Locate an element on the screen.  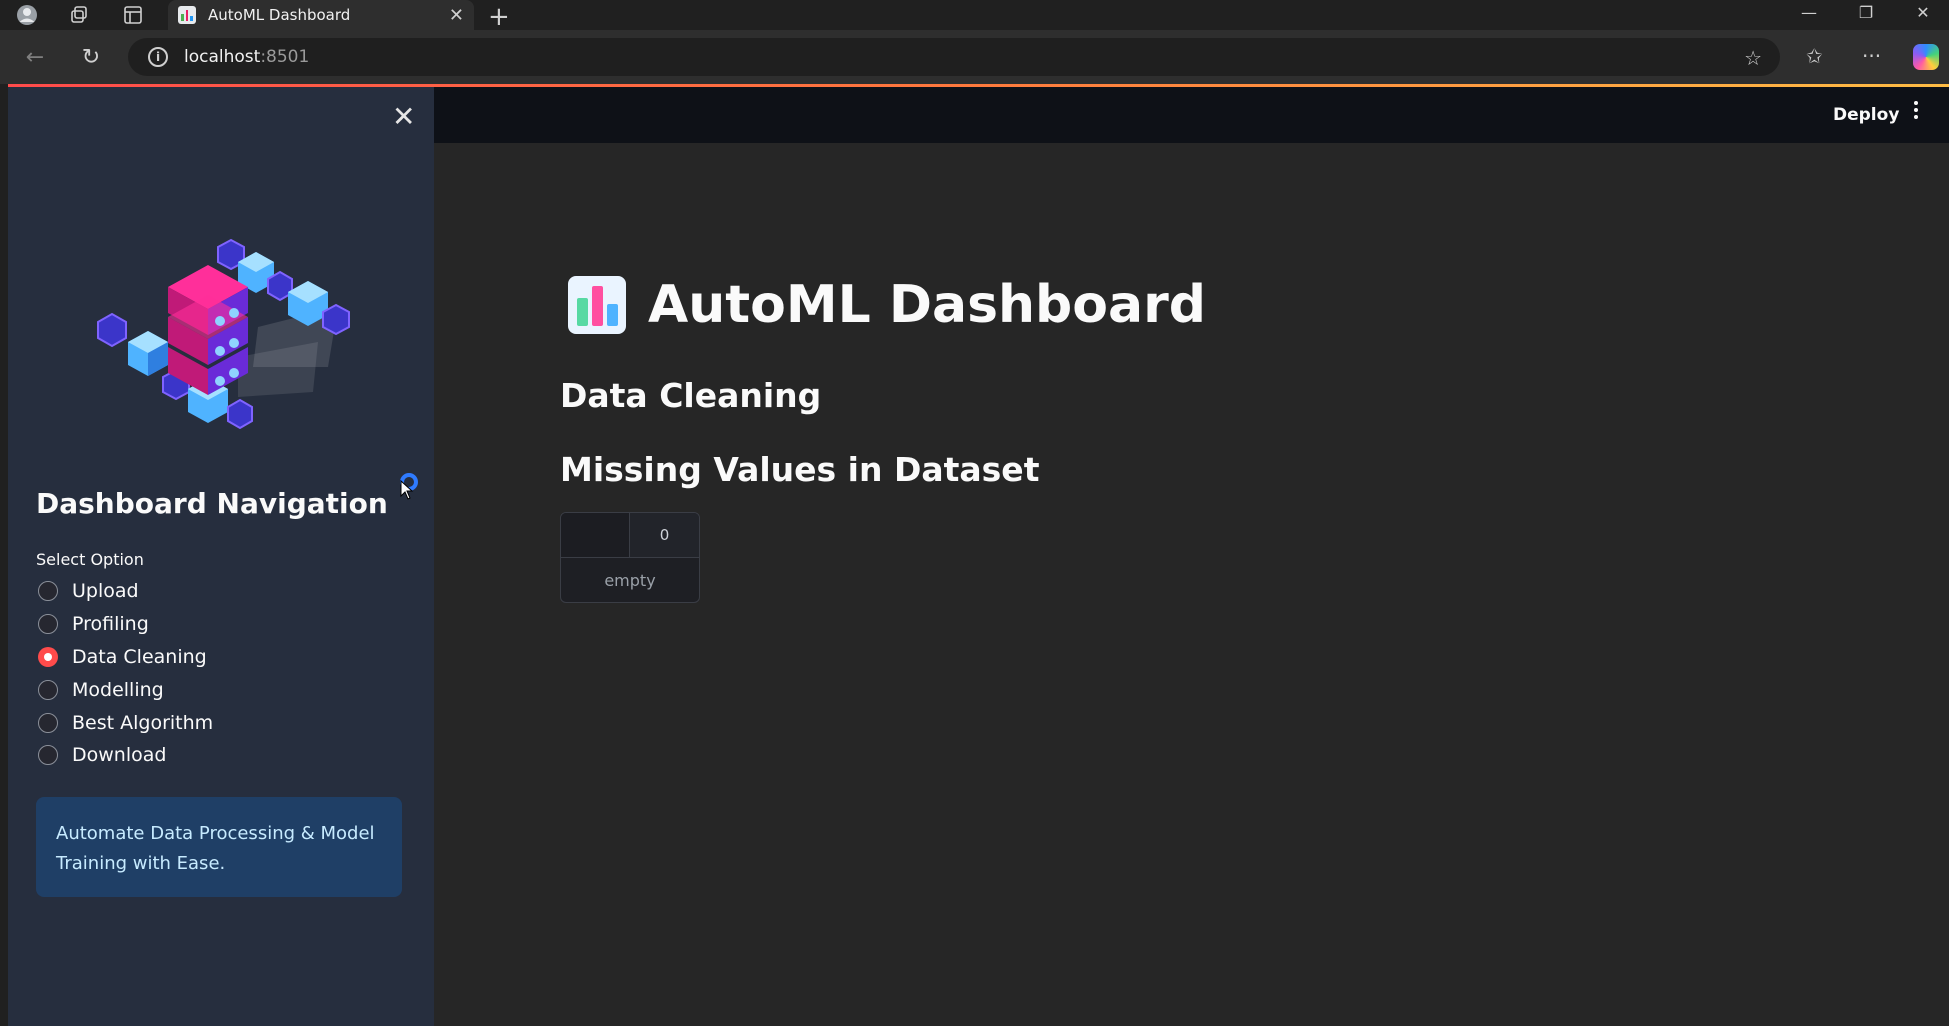
index-header-cell is located at coordinates (595, 535).